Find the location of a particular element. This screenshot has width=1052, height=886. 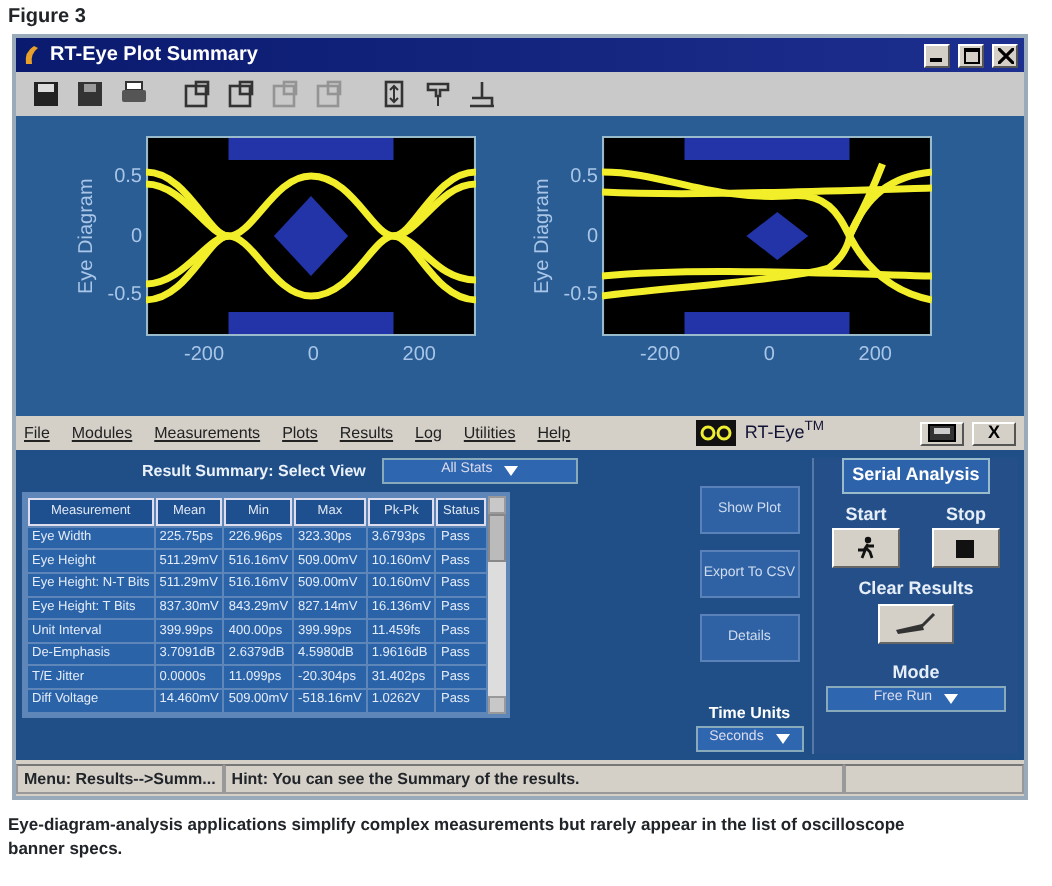

start-label: Start is located at coordinates (866, 514).